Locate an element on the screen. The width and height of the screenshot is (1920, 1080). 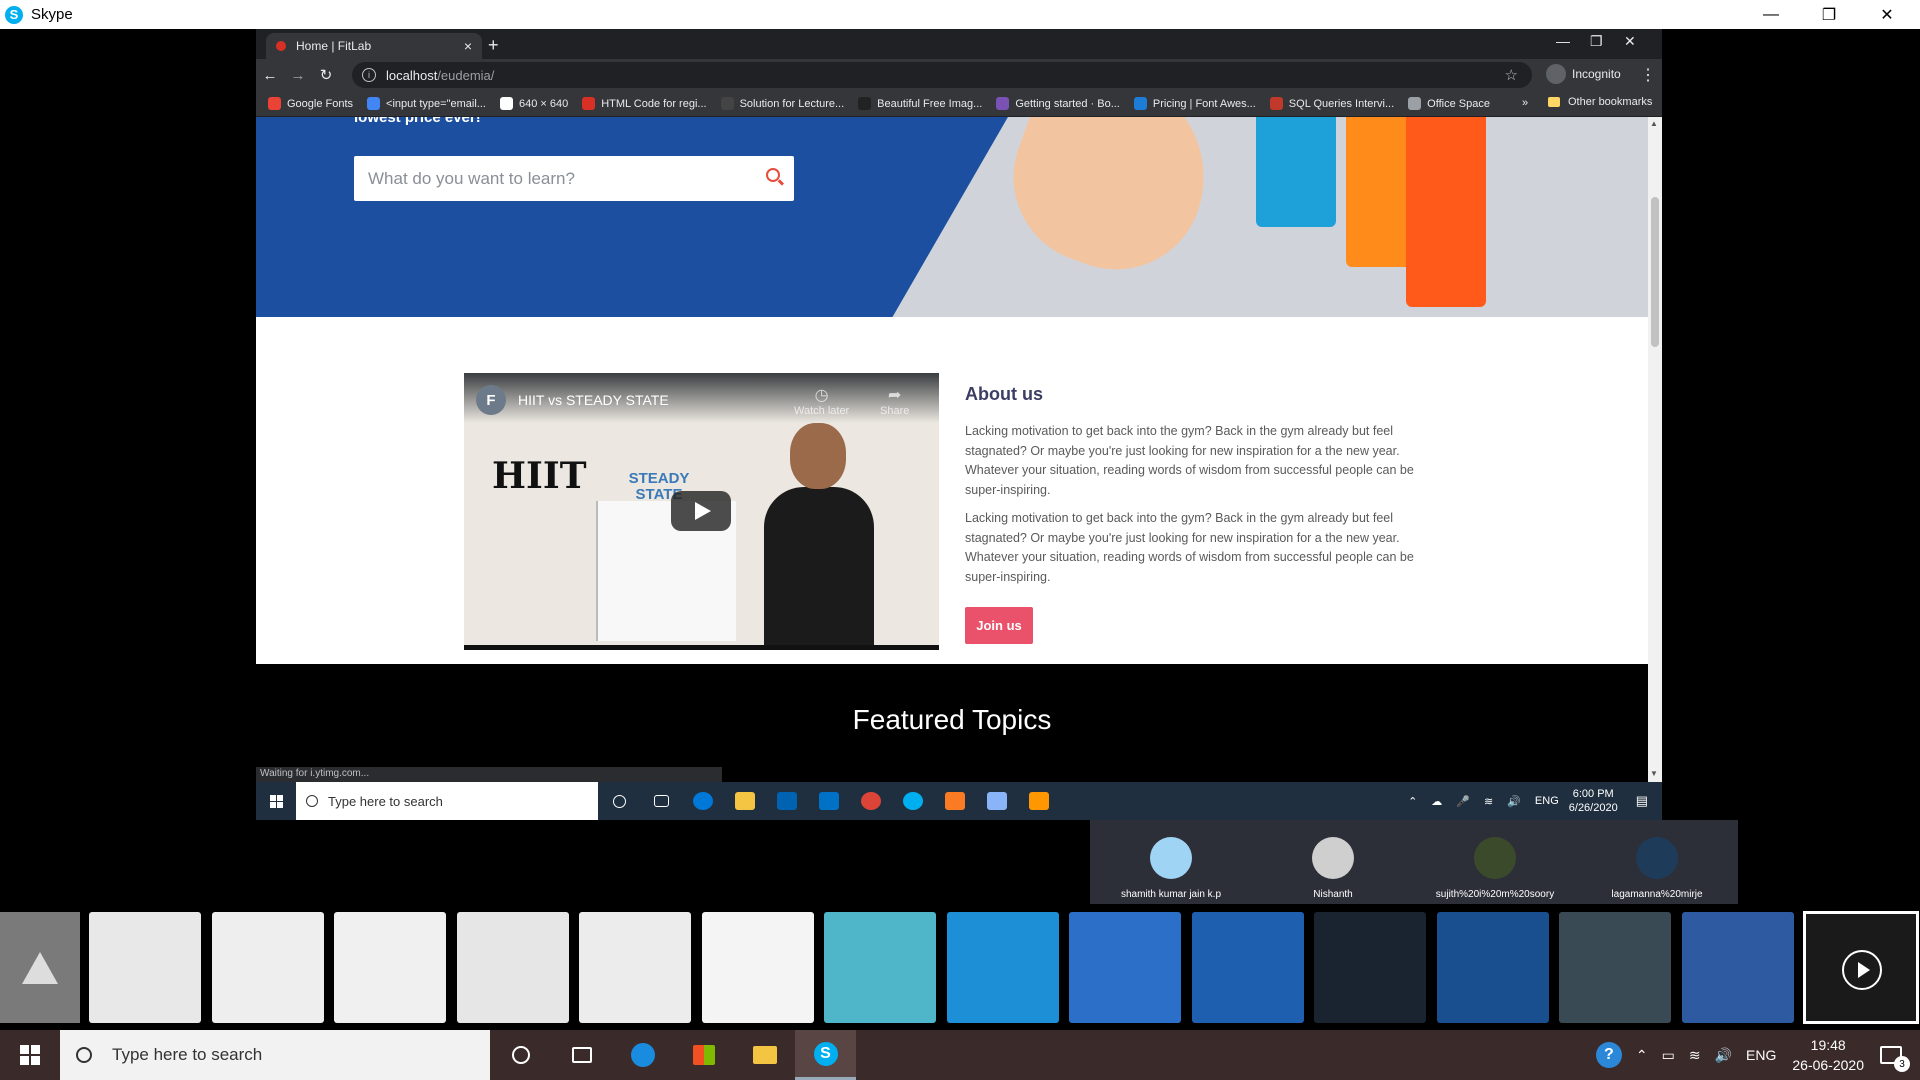
clock: 19:48 26-06-2020 is located at coordinates (1828, 1055).